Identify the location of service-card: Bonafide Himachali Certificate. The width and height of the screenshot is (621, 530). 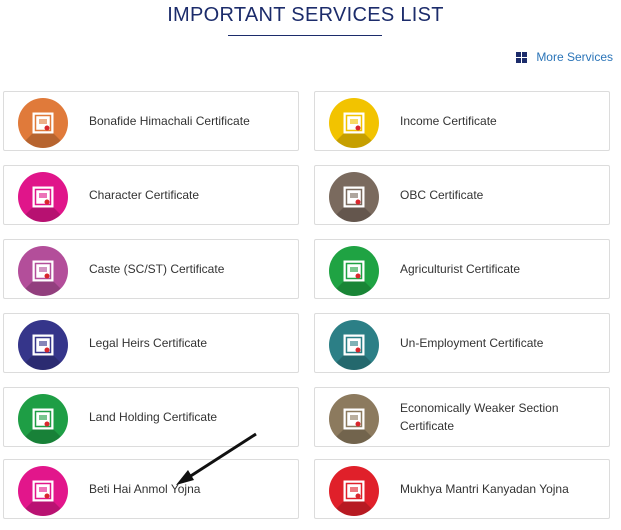
(151, 121).